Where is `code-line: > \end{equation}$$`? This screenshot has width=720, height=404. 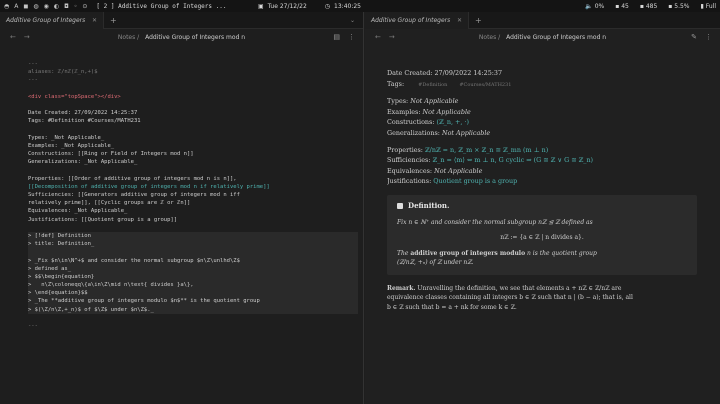
code-line: > \end{equation}$$ is located at coordinates (193, 293).